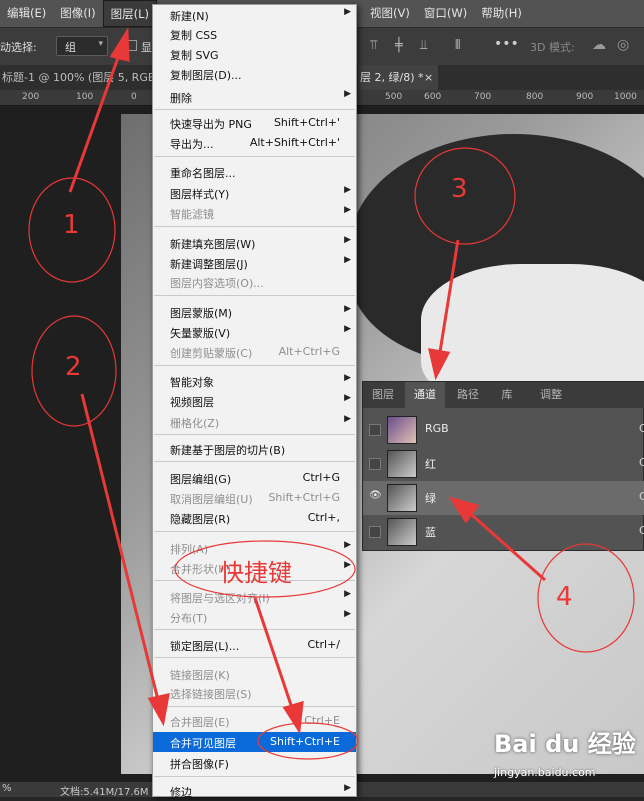  Describe the element at coordinates (564, 597) in the screenshot. I see `annotation-number-4: 4` at that location.